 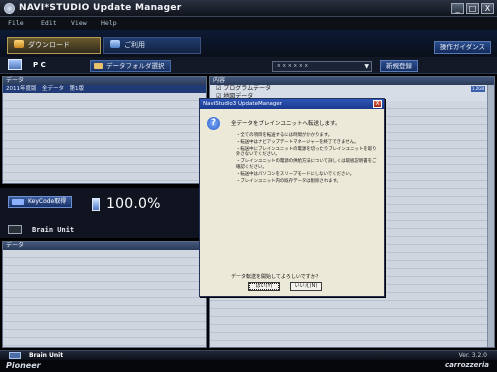 I want to click on usage-tab-icon, so click(x=115, y=44).